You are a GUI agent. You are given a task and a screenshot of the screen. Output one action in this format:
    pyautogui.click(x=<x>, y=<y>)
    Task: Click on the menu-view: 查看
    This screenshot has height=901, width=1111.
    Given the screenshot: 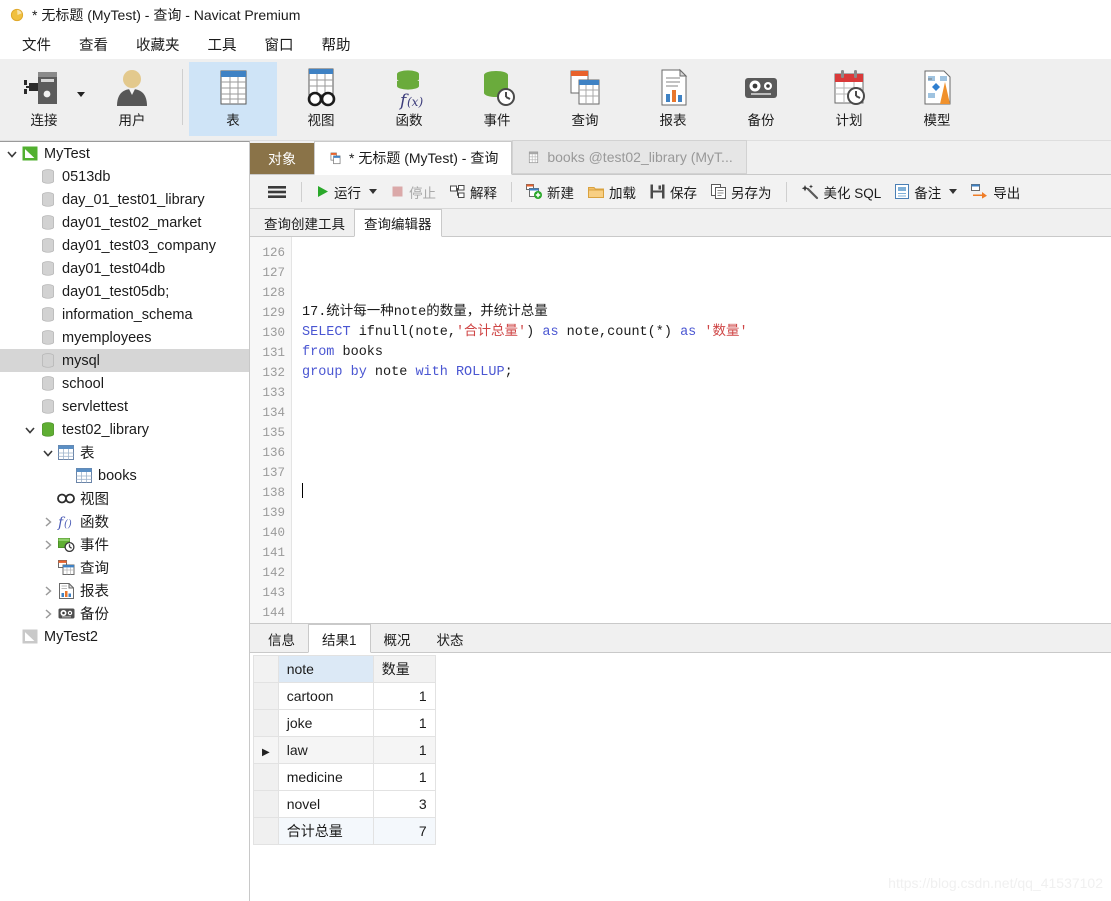 What is the action you would take?
    pyautogui.click(x=93, y=44)
    